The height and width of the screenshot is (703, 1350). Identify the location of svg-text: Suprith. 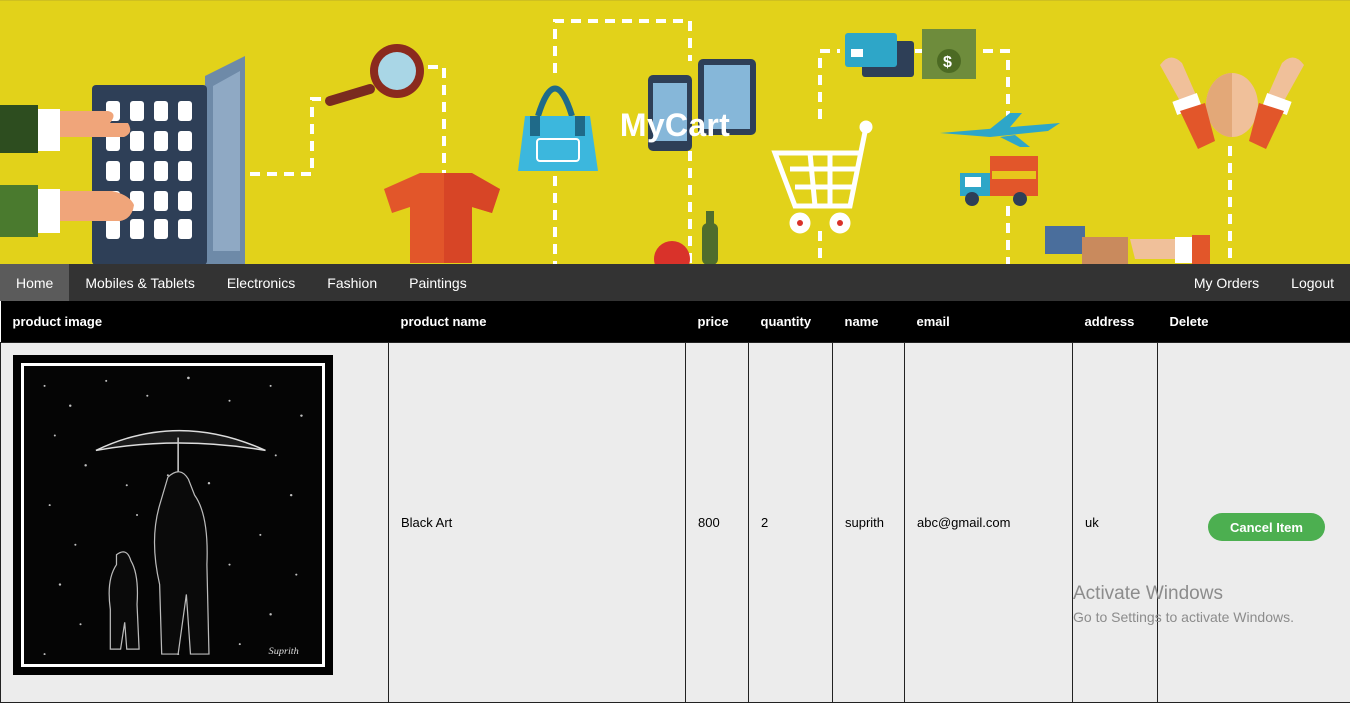
(284, 651).